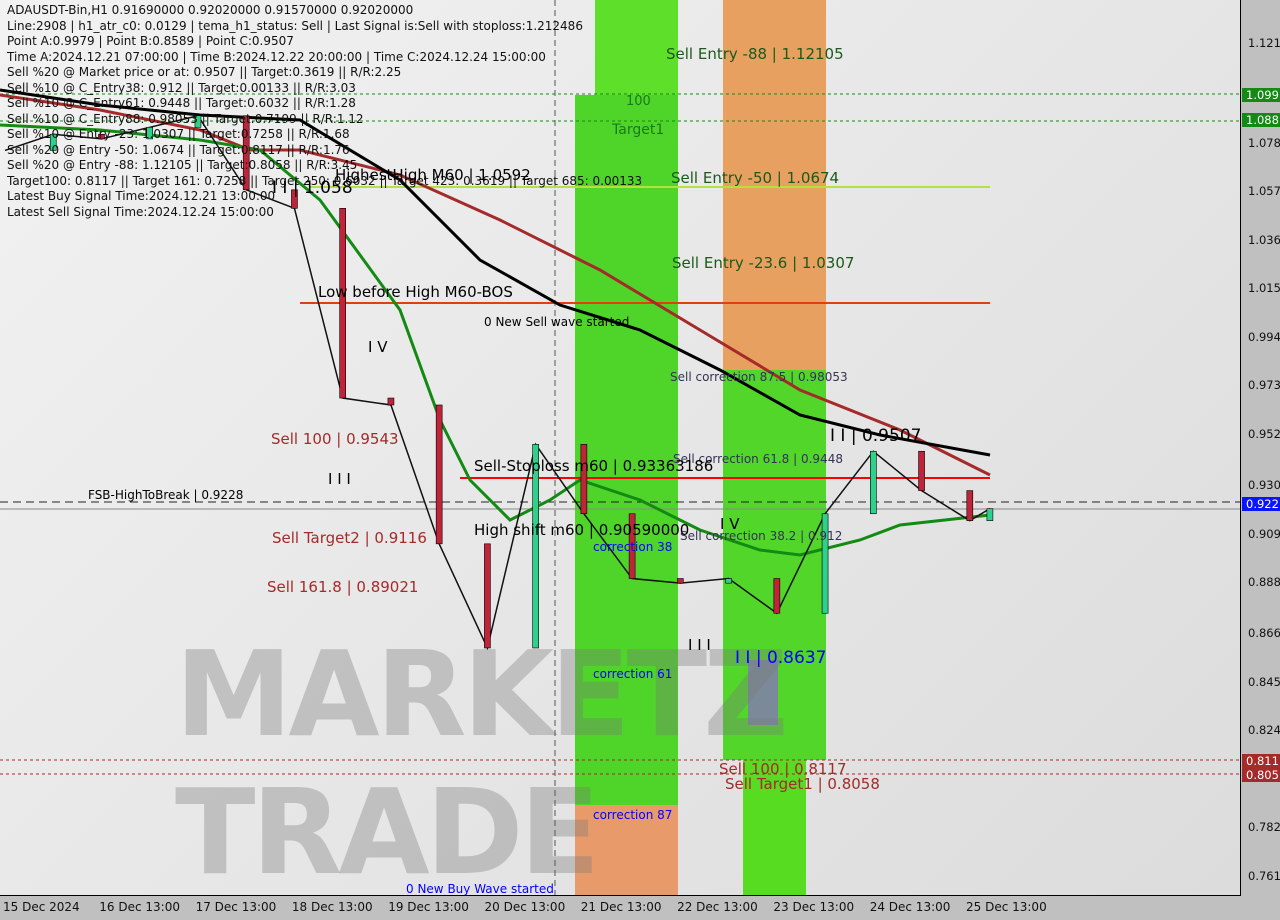 The height and width of the screenshot is (920, 1280). I want to click on label-100: 100, so click(638, 101).